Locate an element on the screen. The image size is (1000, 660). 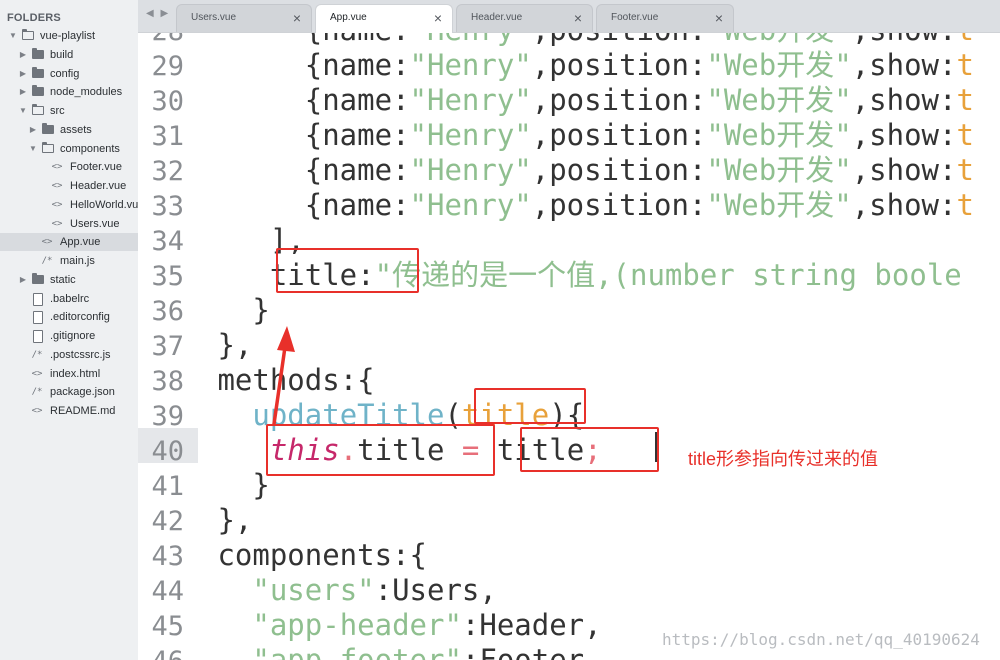
code-text: "app-footer":Footer is located at coordinates (392, 651).